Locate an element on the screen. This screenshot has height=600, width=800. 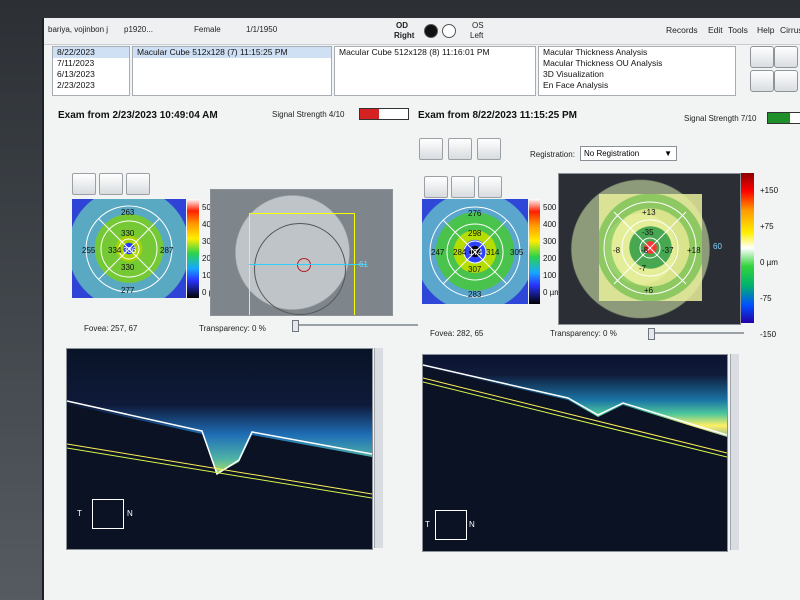
right-oct-bscan: T N is located at coordinates (575, 453).